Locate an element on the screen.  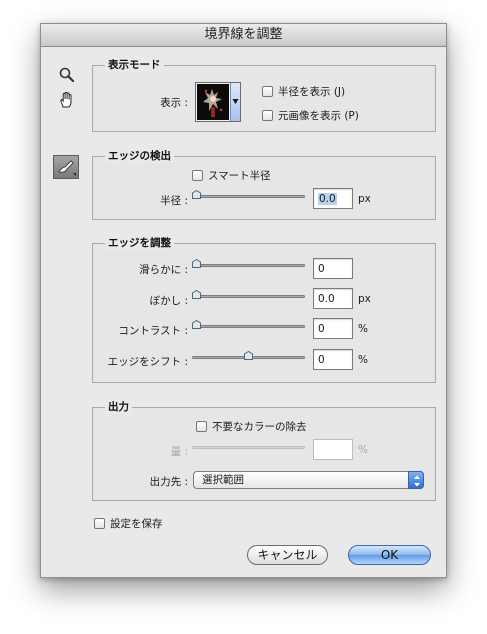
radius-label: 半径 : is located at coordinates (174, 201).